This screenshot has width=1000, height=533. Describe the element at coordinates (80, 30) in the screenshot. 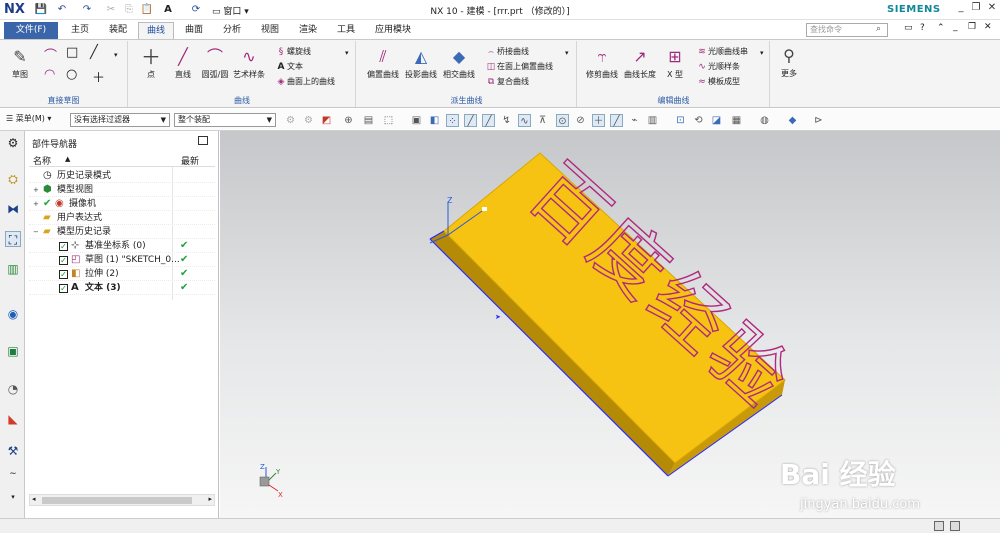

I see `tab-home: 主页` at that location.